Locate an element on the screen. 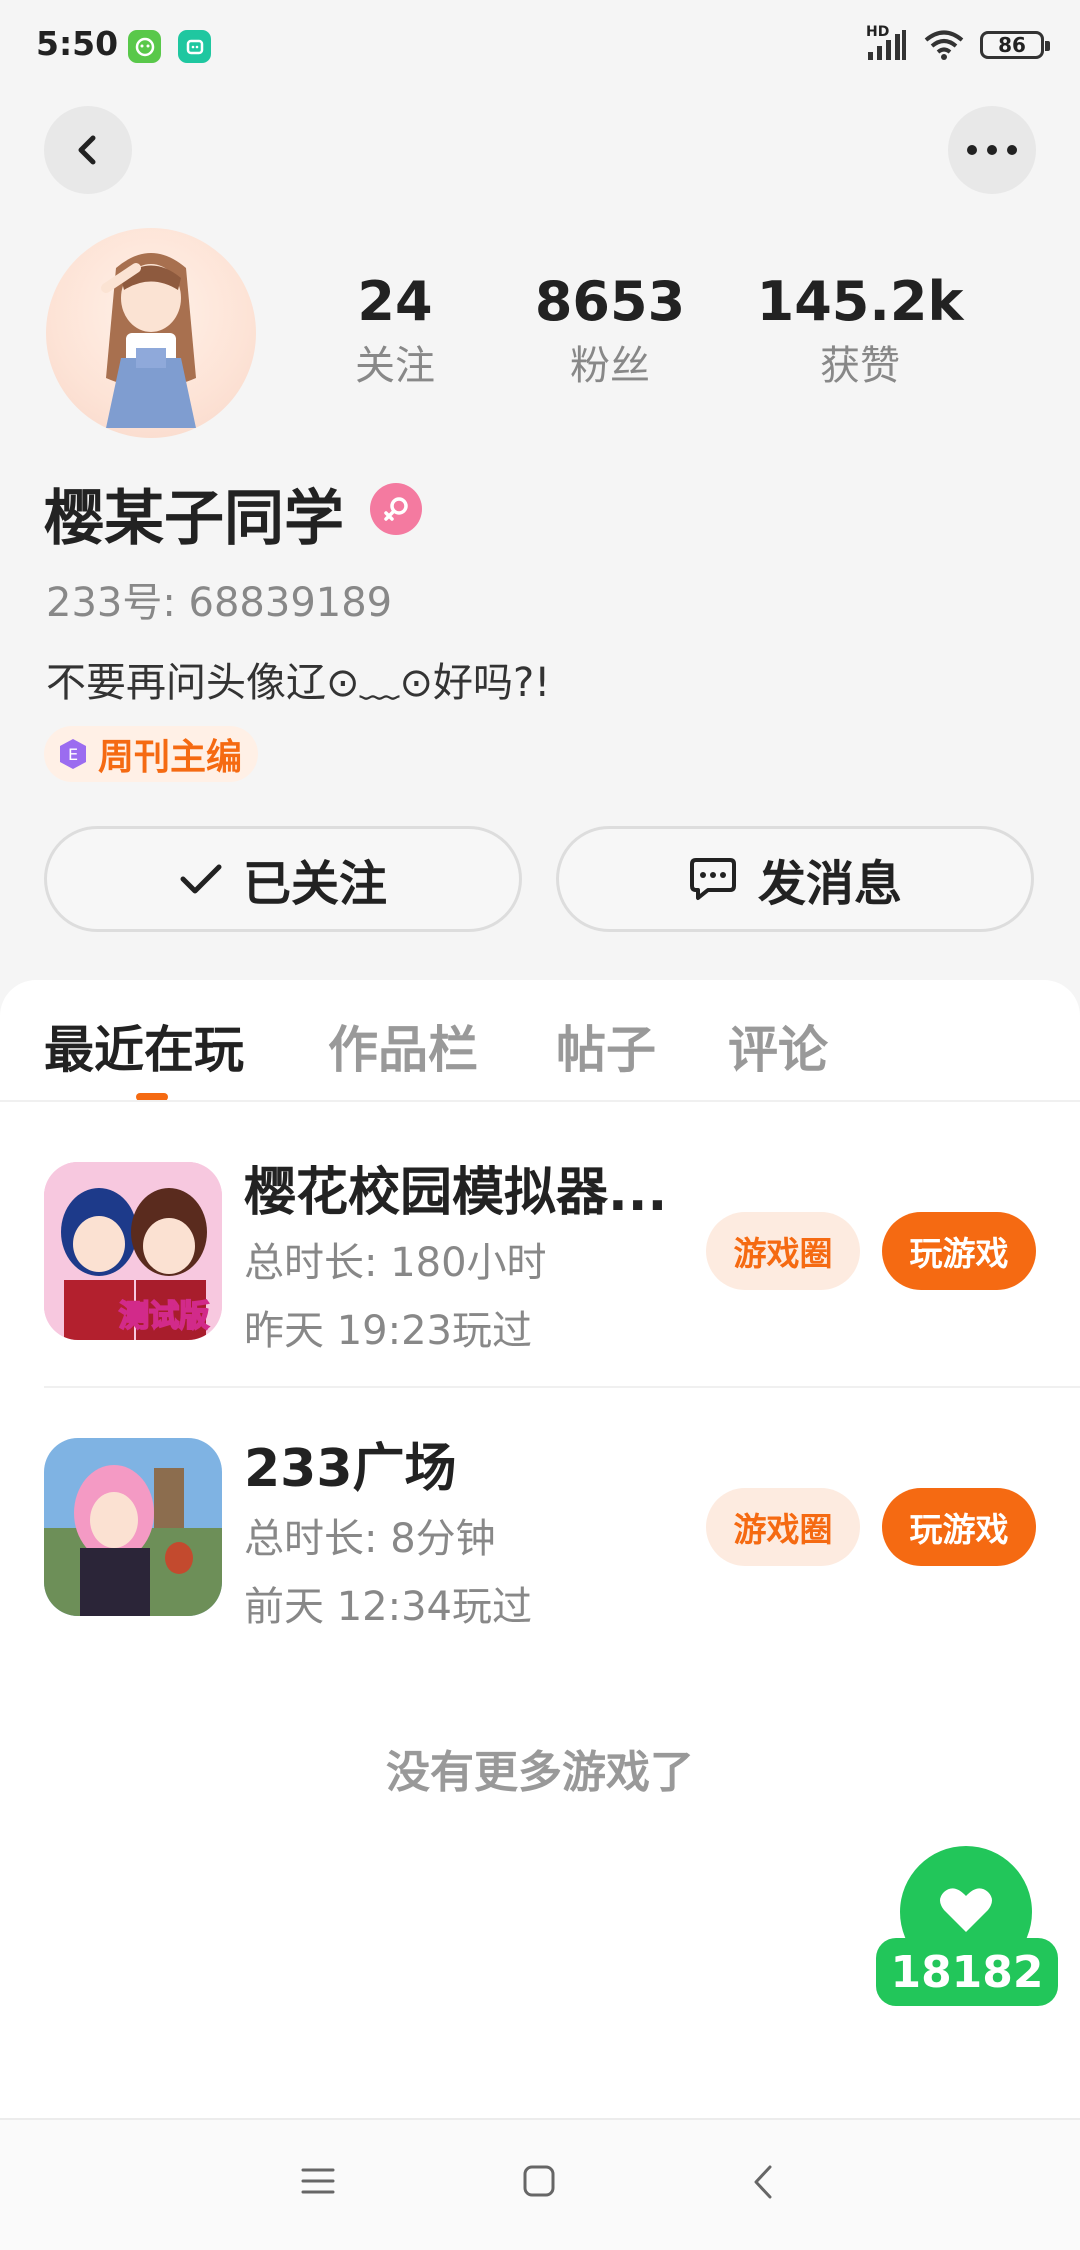  home-button is located at coordinates (539, 2183).